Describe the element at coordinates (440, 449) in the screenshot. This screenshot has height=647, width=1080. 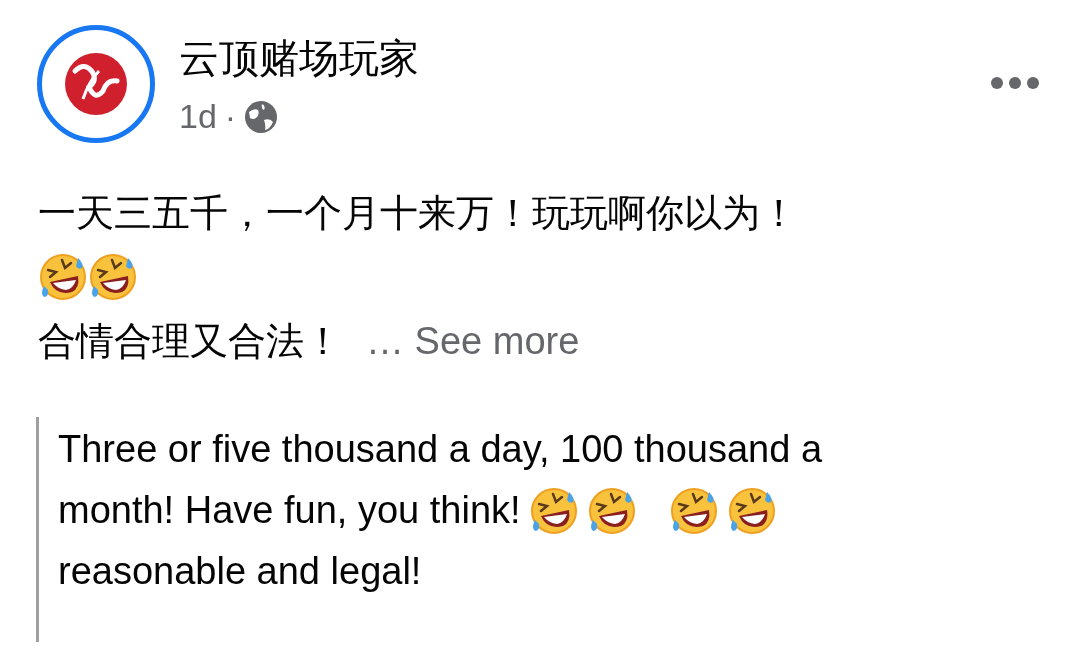
I see `post-text: Three or five thousand a day, 100 thousand a` at that location.